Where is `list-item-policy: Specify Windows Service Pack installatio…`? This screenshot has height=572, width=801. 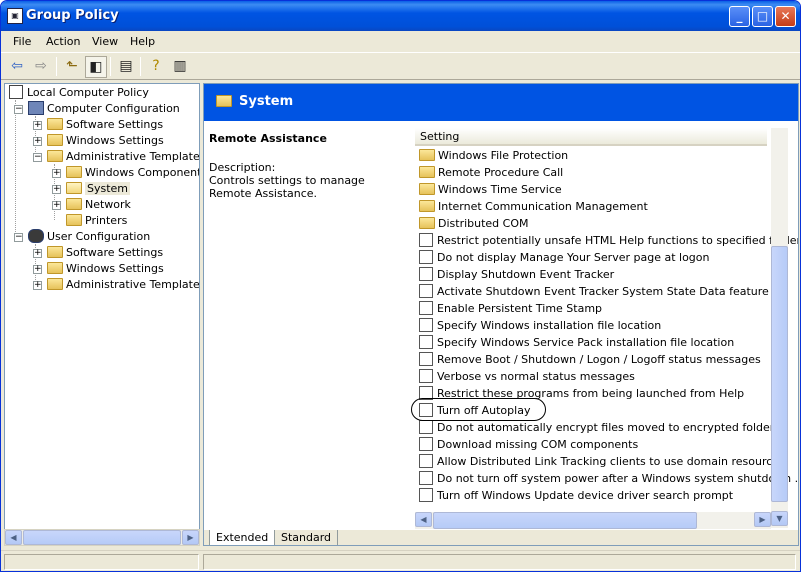
list-item-policy: Specify Windows Service Pack installatio… is located at coordinates (576, 342).